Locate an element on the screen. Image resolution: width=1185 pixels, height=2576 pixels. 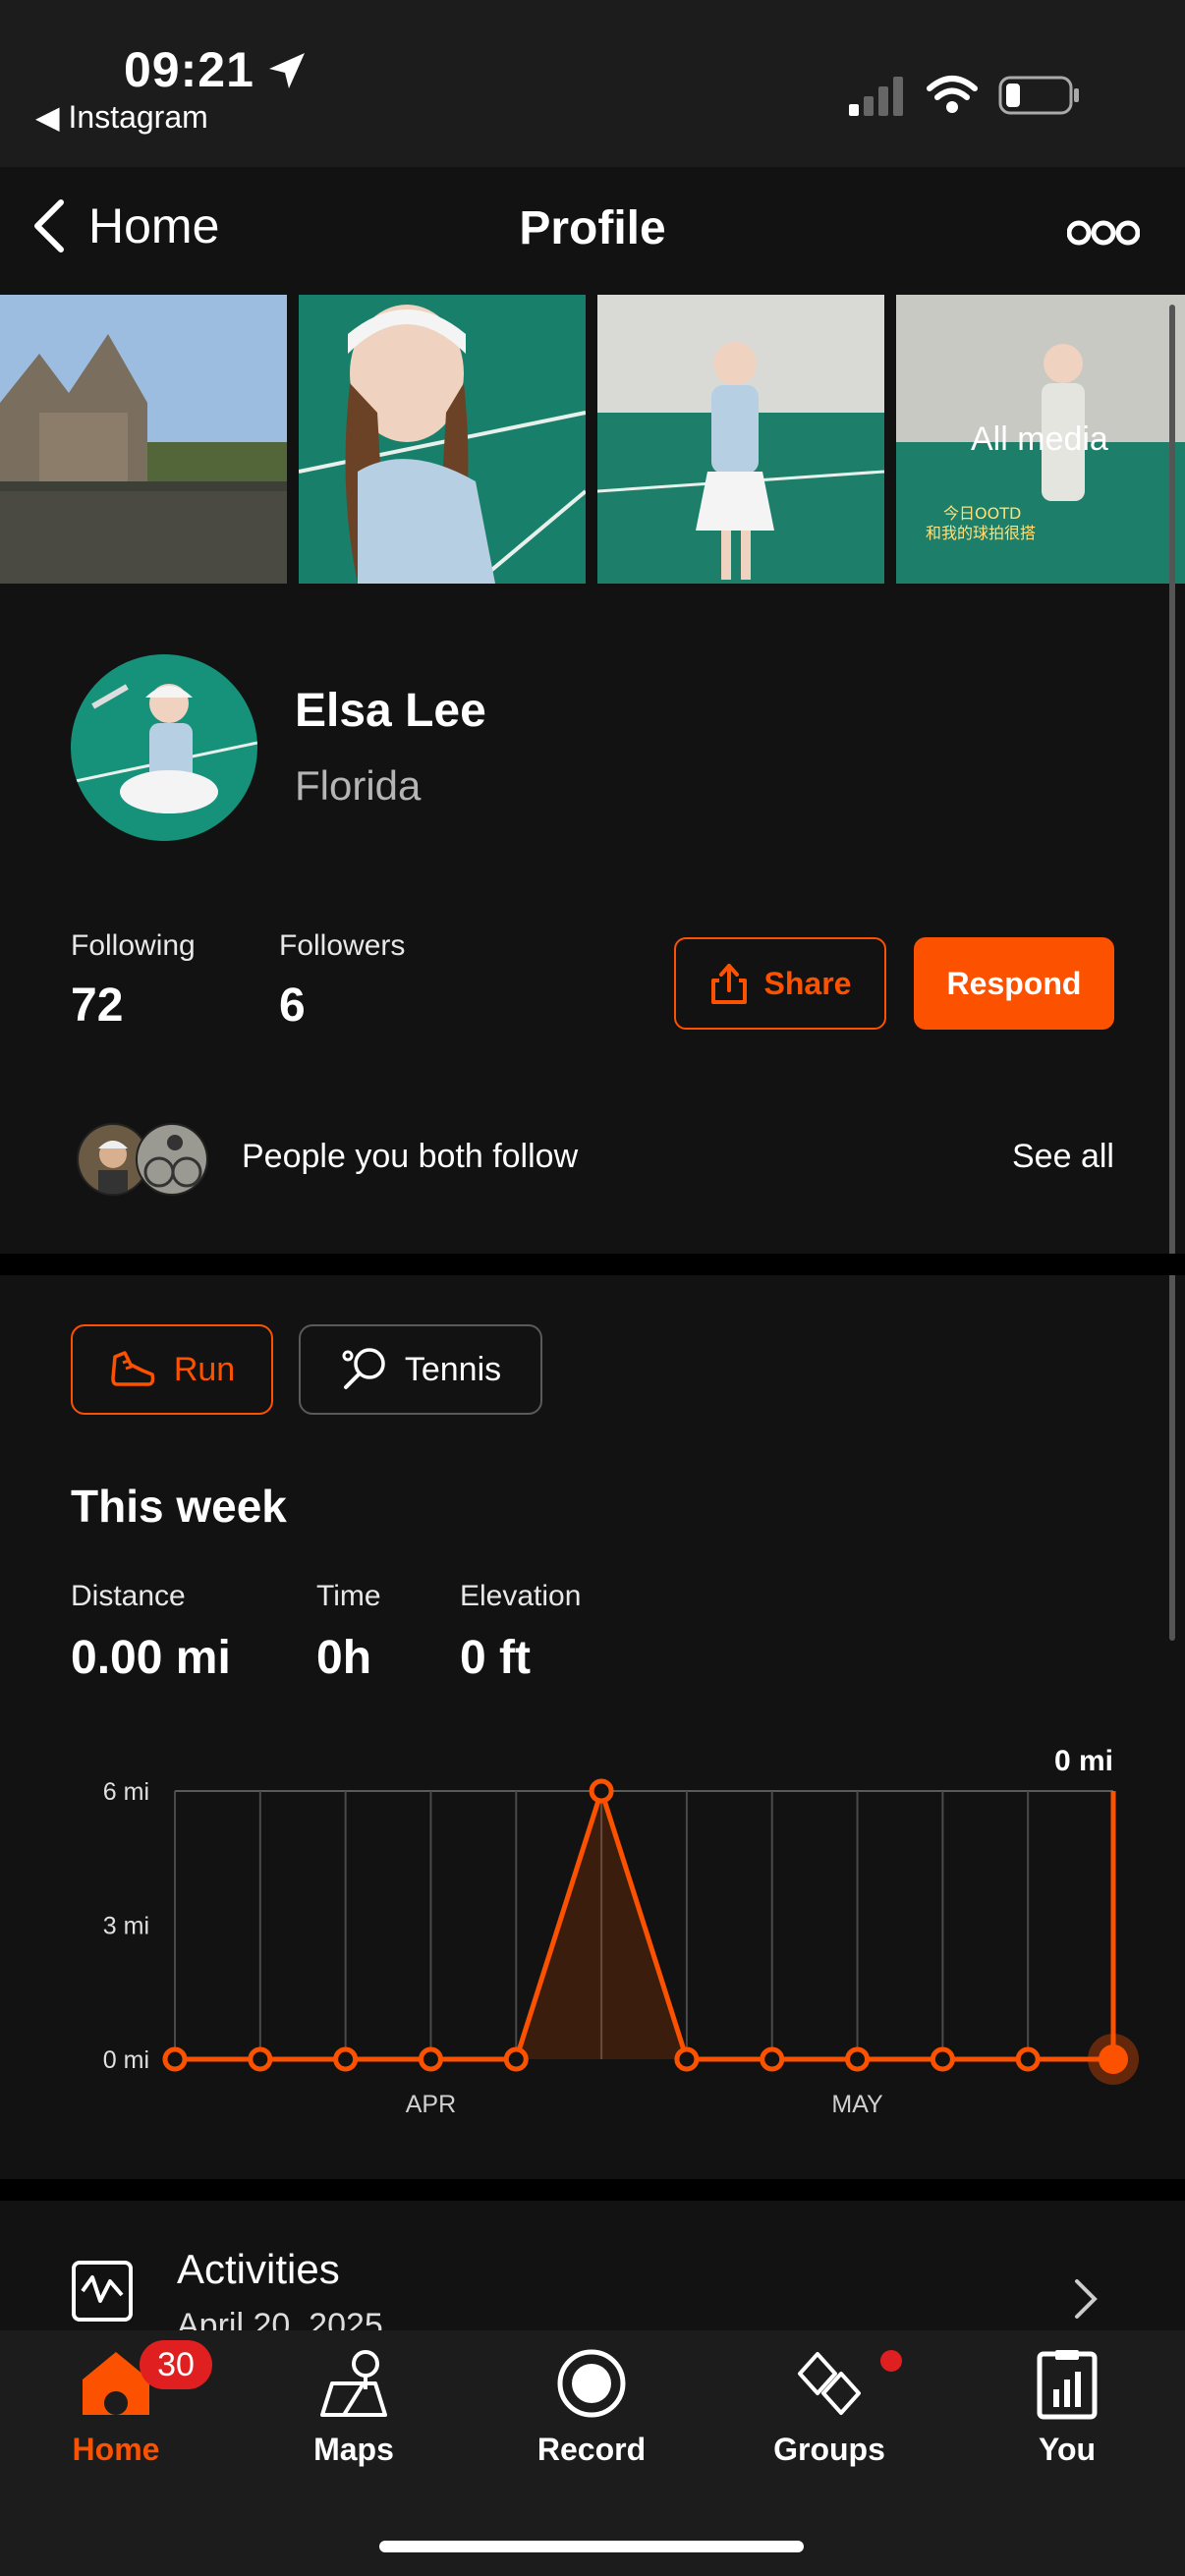
tabbar-home-label: Home is located at coordinates (116, 2449).